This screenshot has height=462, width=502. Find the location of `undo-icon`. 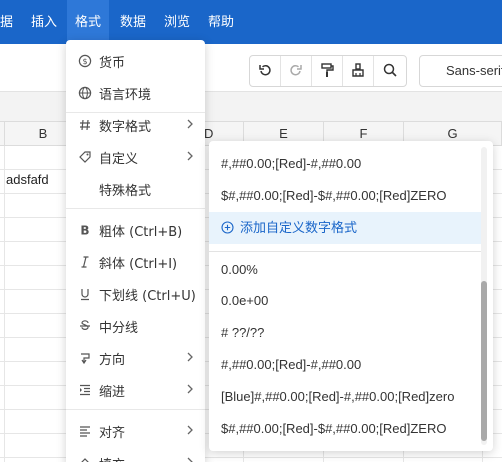

undo-icon is located at coordinates (265, 71).